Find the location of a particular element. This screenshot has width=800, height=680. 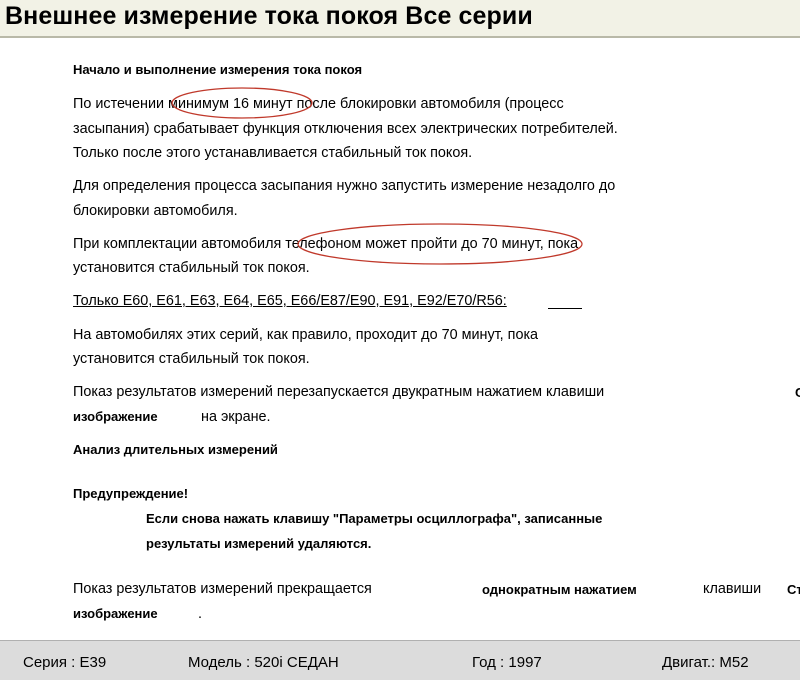

section-heading-analysis: Анализ длительных измерений is located at coordinates (175, 449).